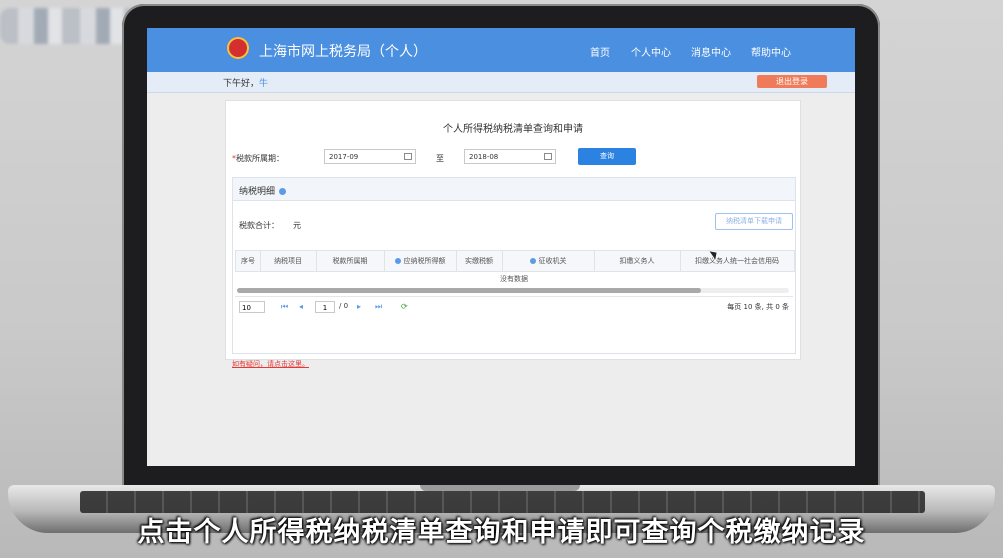 This screenshot has height=558, width=1003. I want to click on site-header, so click(501, 50).